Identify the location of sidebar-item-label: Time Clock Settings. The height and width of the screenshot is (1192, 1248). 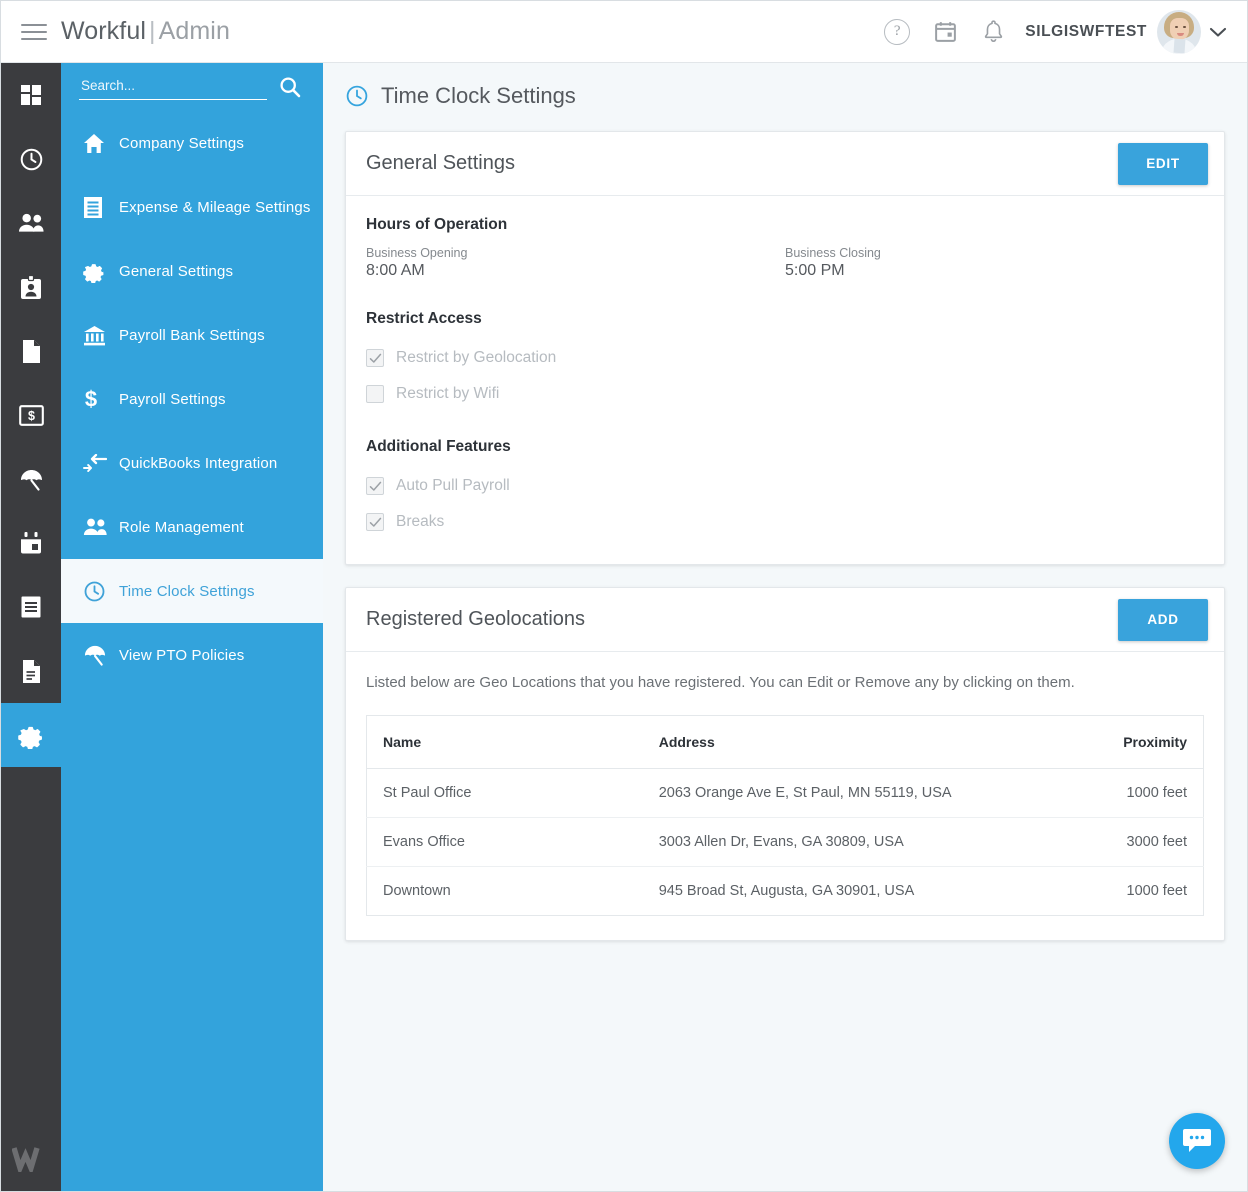
(187, 591).